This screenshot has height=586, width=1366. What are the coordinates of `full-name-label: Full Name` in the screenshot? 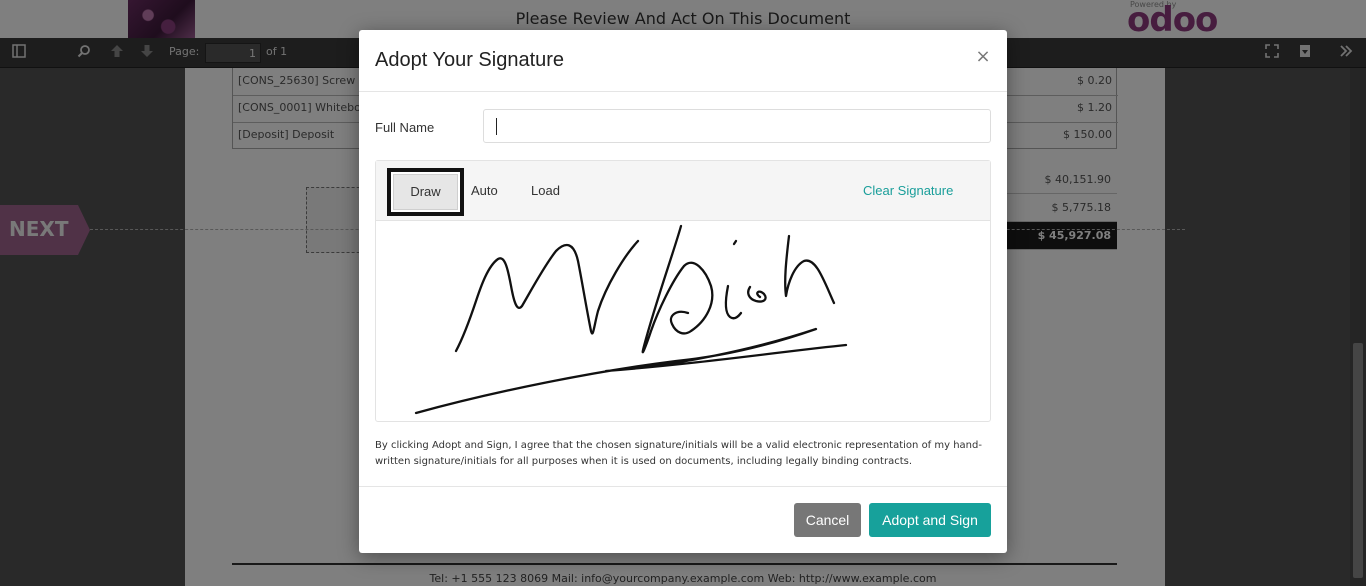 It's located at (405, 127).